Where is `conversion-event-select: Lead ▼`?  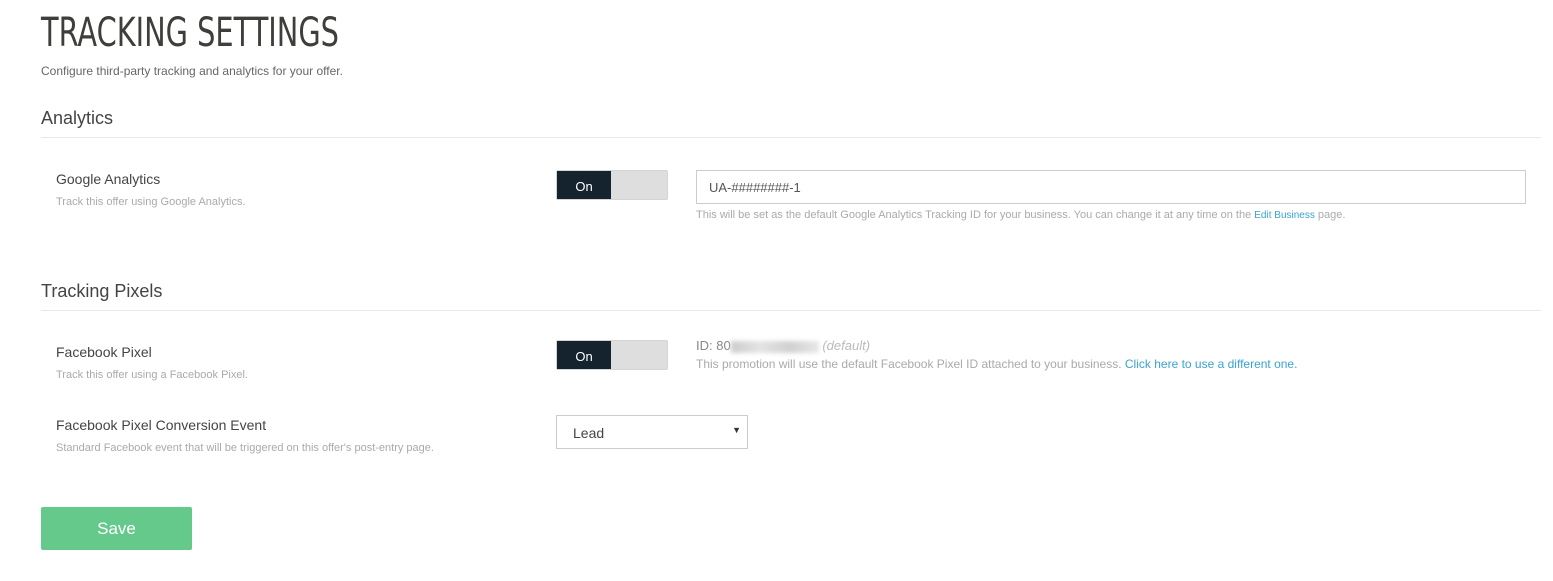 conversion-event-select: Lead ▼ is located at coordinates (652, 432).